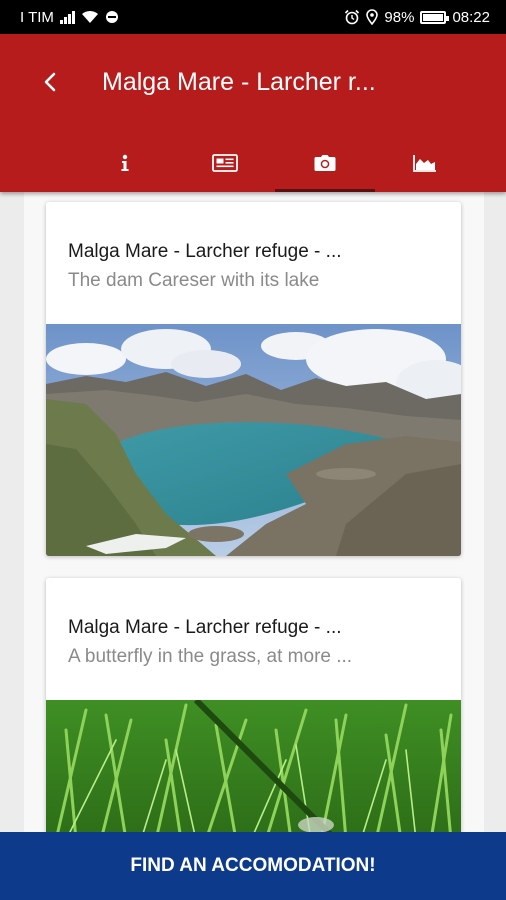  I want to click on clock: 08:22, so click(471, 17).